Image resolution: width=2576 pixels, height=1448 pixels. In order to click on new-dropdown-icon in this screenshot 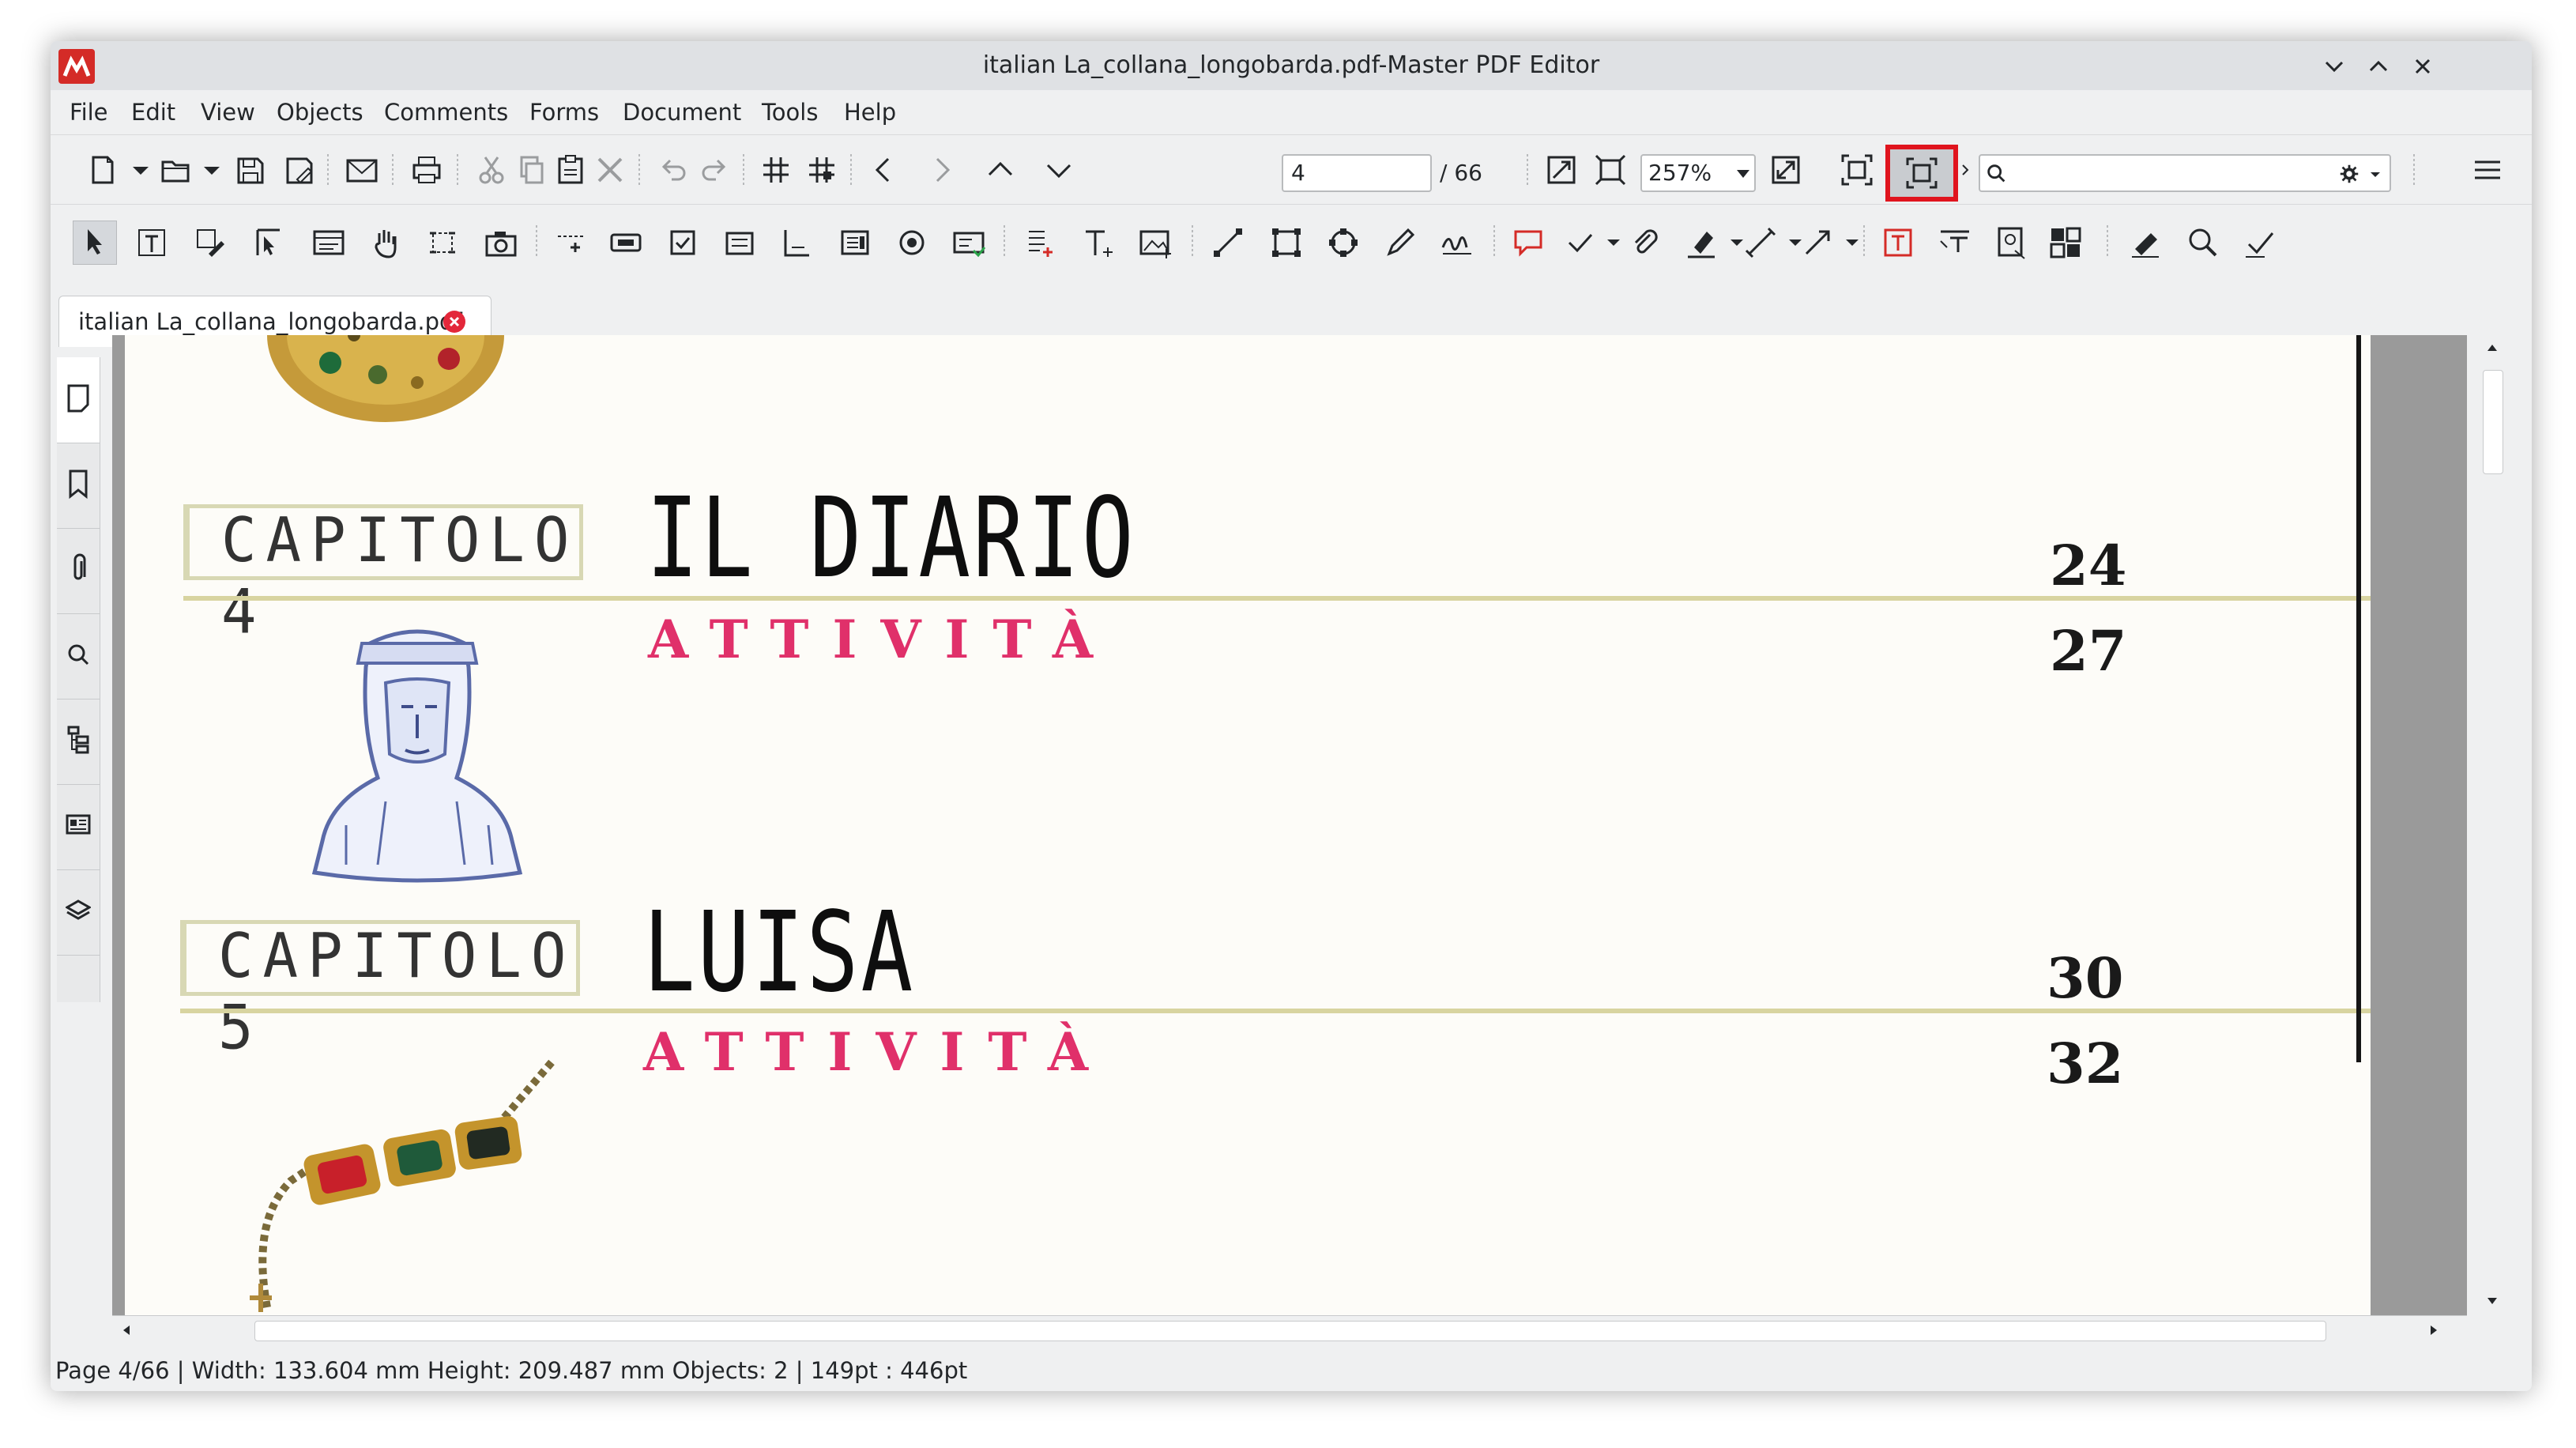, I will do `click(141, 170)`.